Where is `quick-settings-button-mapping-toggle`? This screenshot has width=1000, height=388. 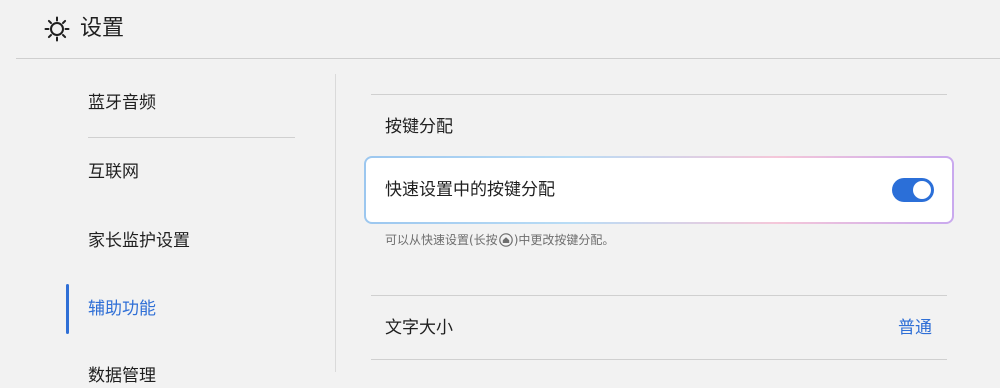
quick-settings-button-mapping-toggle is located at coordinates (913, 190).